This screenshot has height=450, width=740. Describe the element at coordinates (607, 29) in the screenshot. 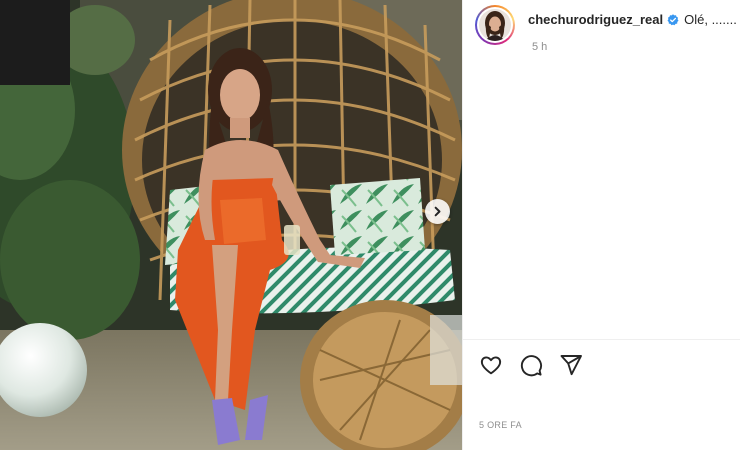

I see `post-header: chechurodriguez_real Olé, ....... 5 h` at that location.